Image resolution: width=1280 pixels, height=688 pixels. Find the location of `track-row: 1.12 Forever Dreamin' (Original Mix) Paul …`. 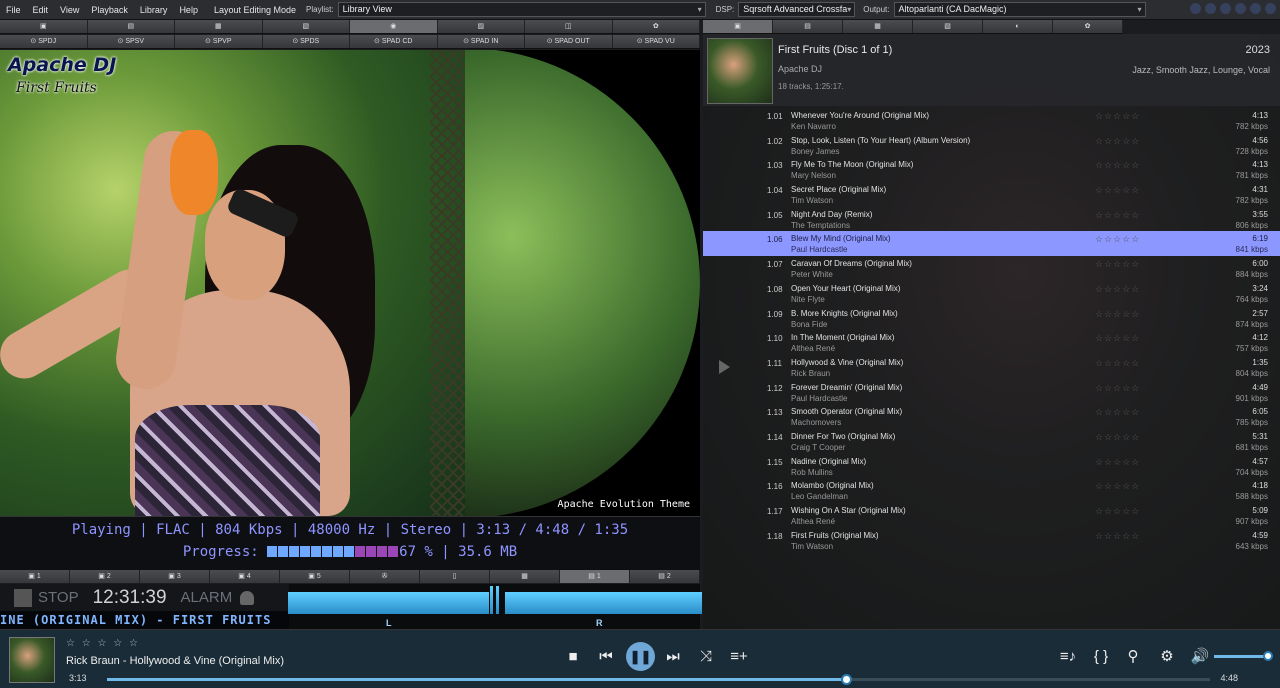

track-row: 1.12 Forever Dreamin' (Original Mix) Paul … is located at coordinates (991, 392).